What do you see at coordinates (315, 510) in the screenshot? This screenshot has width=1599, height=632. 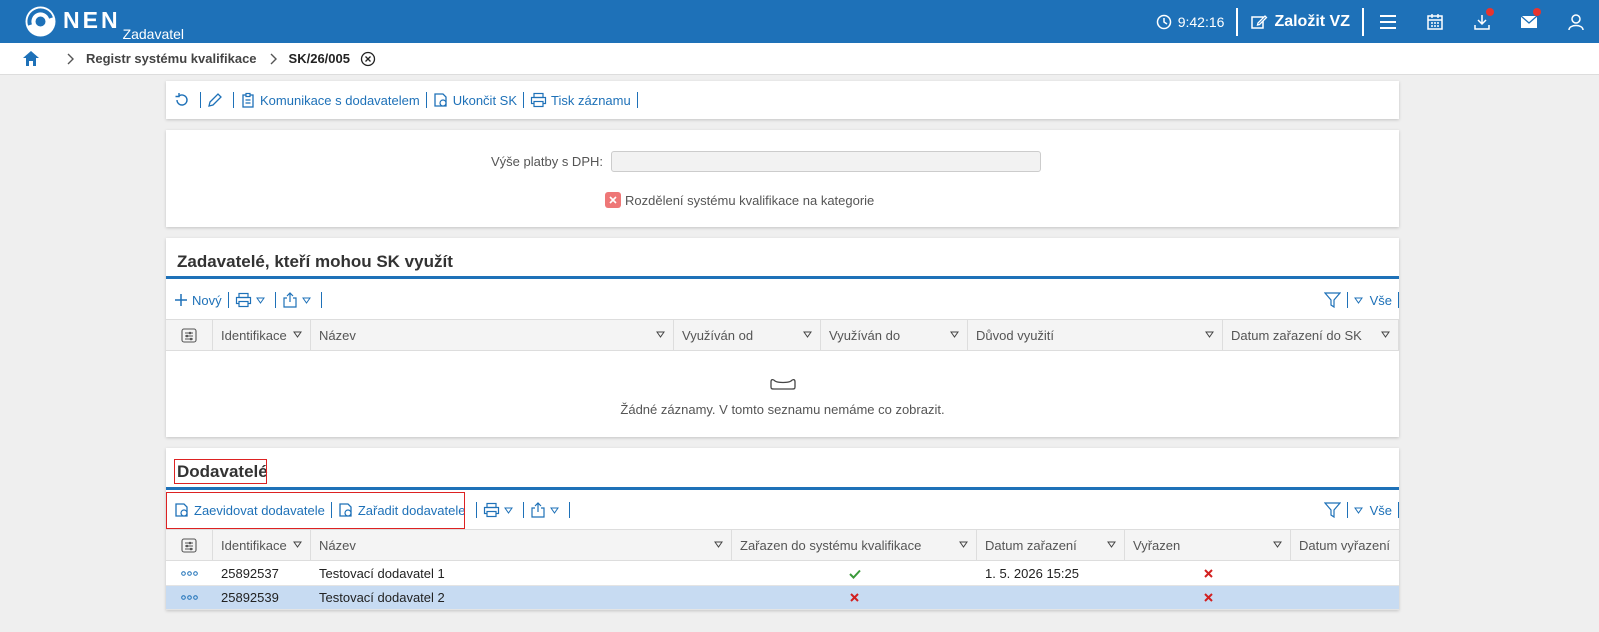 I see `toolbar-highlight` at bounding box center [315, 510].